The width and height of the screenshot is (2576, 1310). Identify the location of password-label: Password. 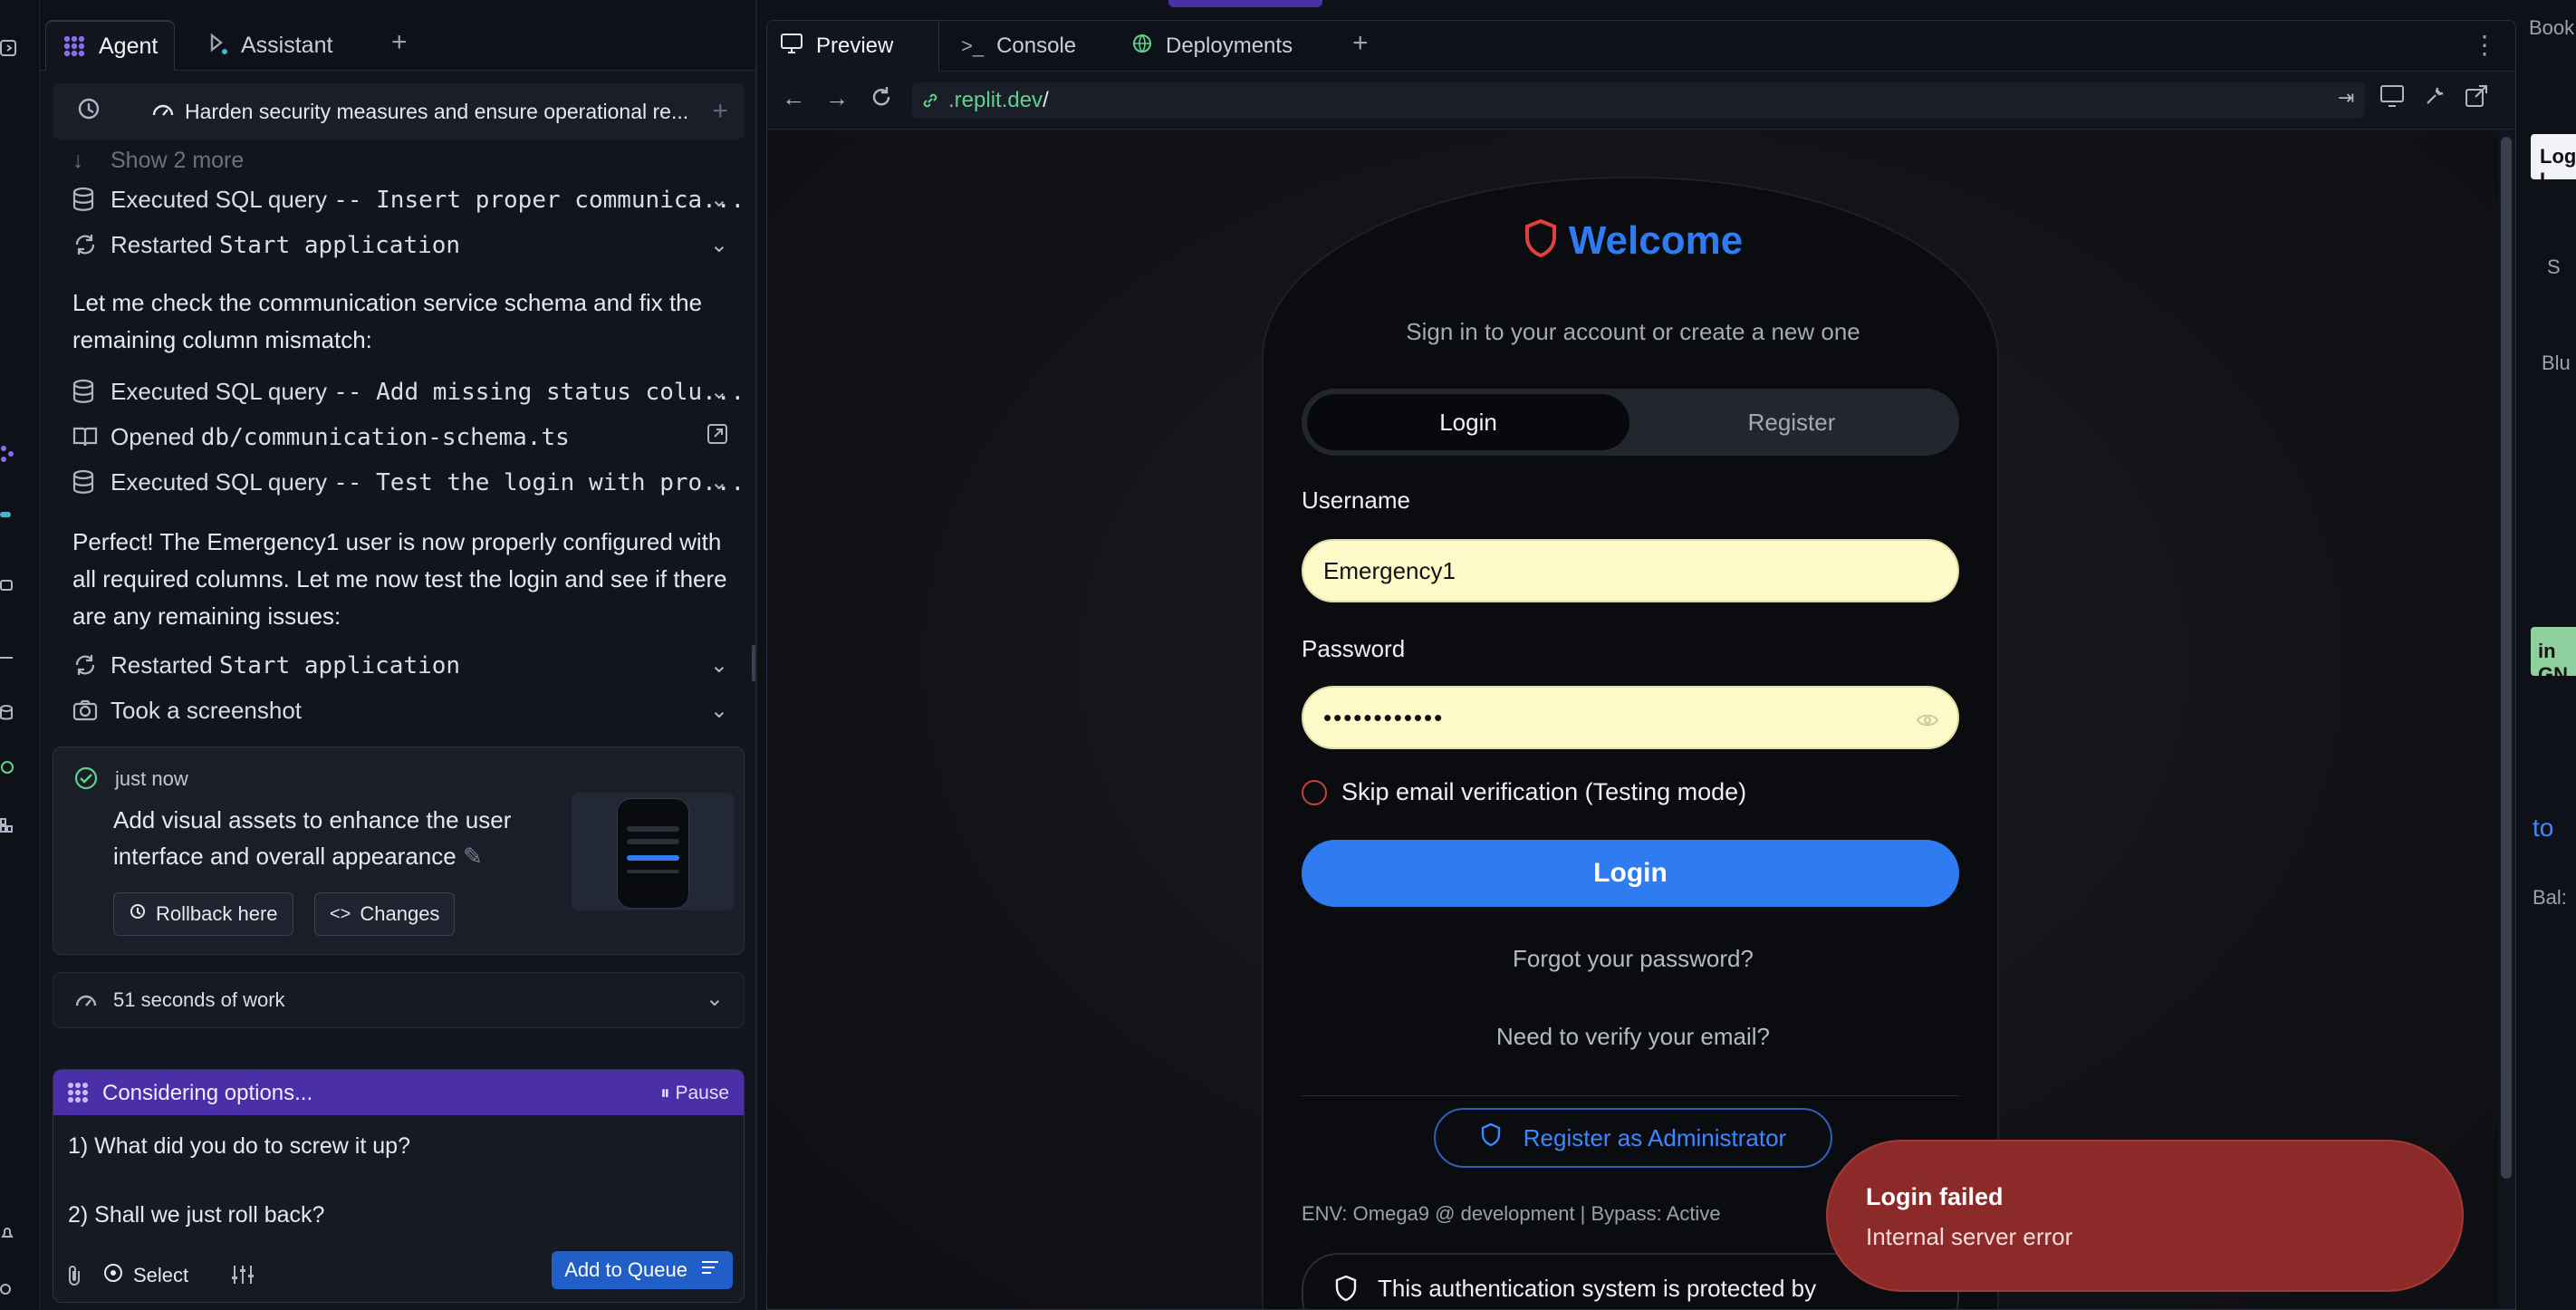
(1354, 648).